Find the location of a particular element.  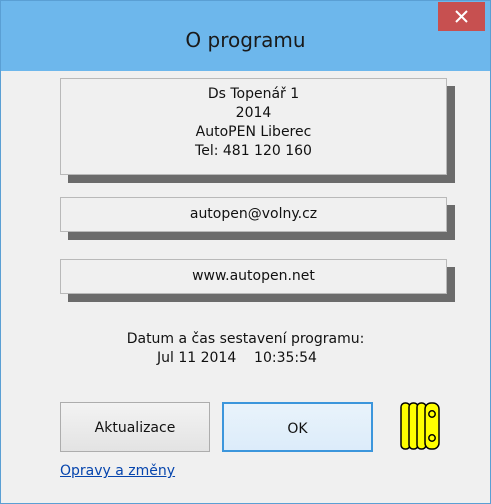

ok-button: OK is located at coordinates (297, 427).